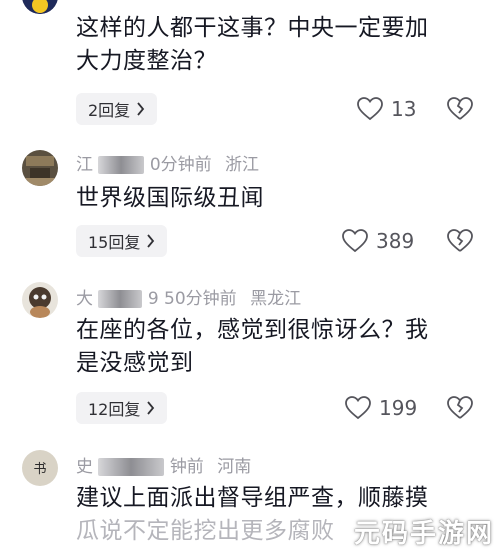 Image resolution: width=500 pixels, height=552 pixels. I want to click on reply-count: 2回复, so click(109, 110).